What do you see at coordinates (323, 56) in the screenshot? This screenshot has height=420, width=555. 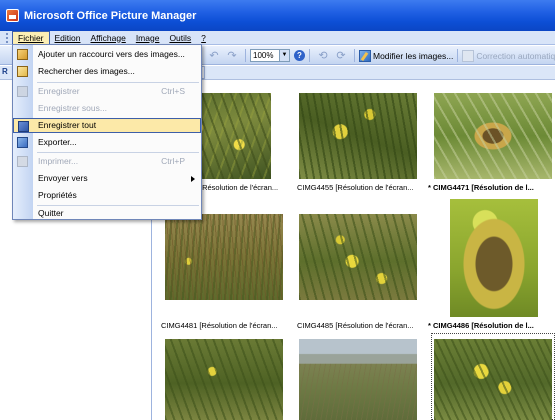 I see `rotate-left-icon: ⟲` at bounding box center [323, 56].